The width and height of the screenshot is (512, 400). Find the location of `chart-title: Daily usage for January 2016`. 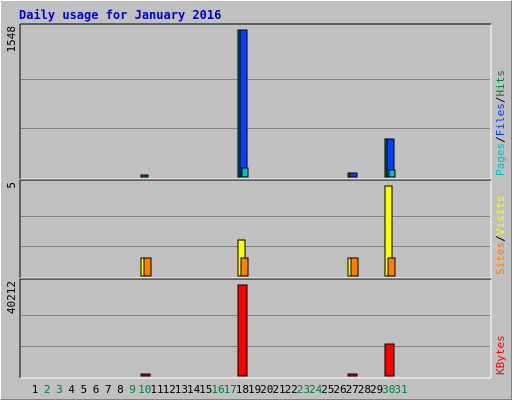

chart-title: Daily usage for January 2016 is located at coordinates (120, 15).